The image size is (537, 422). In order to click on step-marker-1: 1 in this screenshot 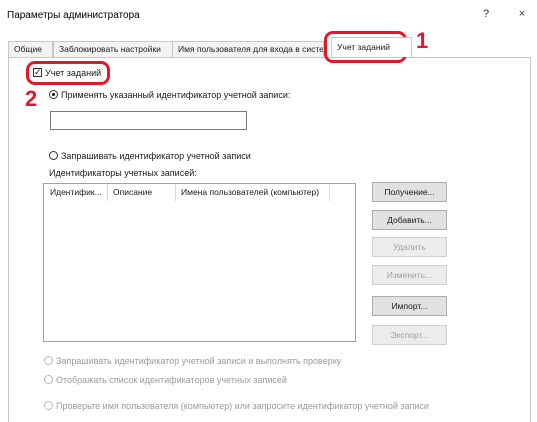, I will do `click(422, 40)`.